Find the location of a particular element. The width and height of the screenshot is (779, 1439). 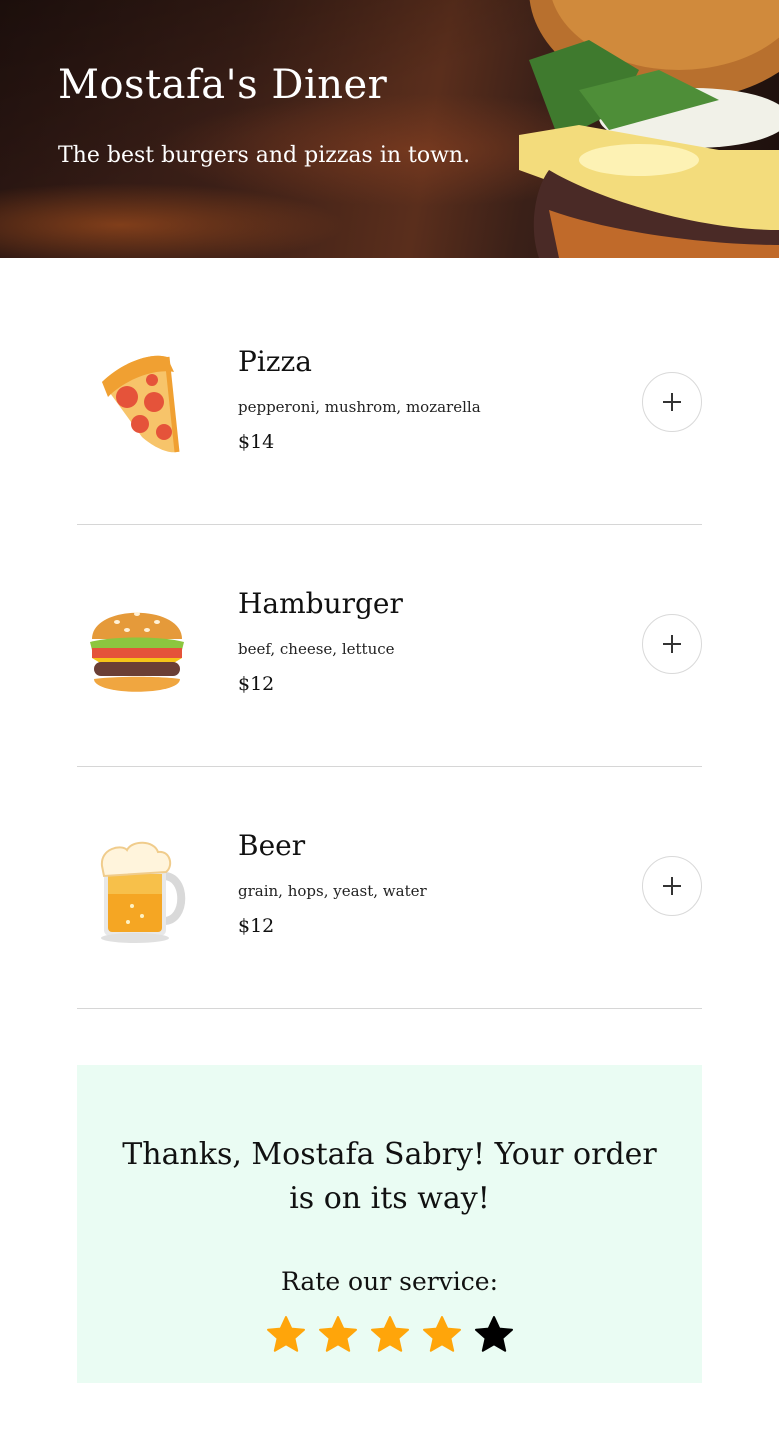

add-beer-button is located at coordinates (672, 886).